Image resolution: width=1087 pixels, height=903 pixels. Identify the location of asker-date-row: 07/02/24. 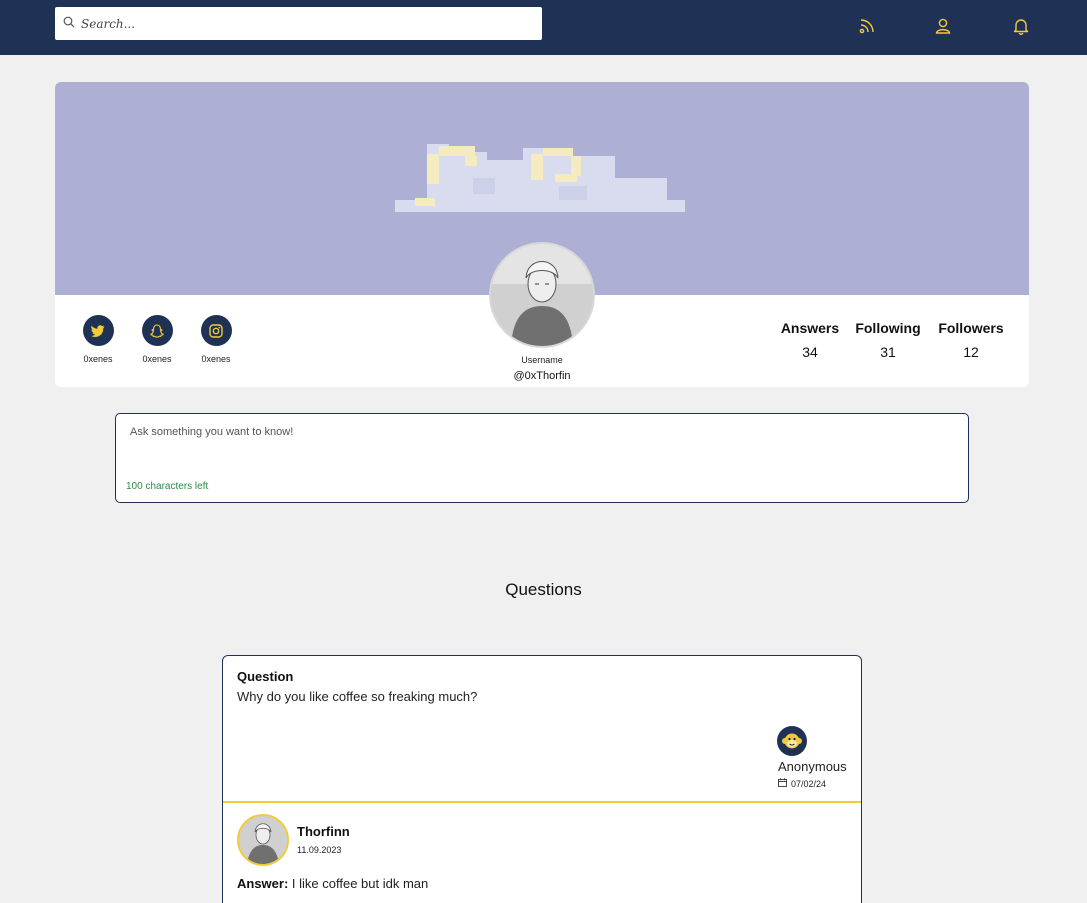
(802, 783).